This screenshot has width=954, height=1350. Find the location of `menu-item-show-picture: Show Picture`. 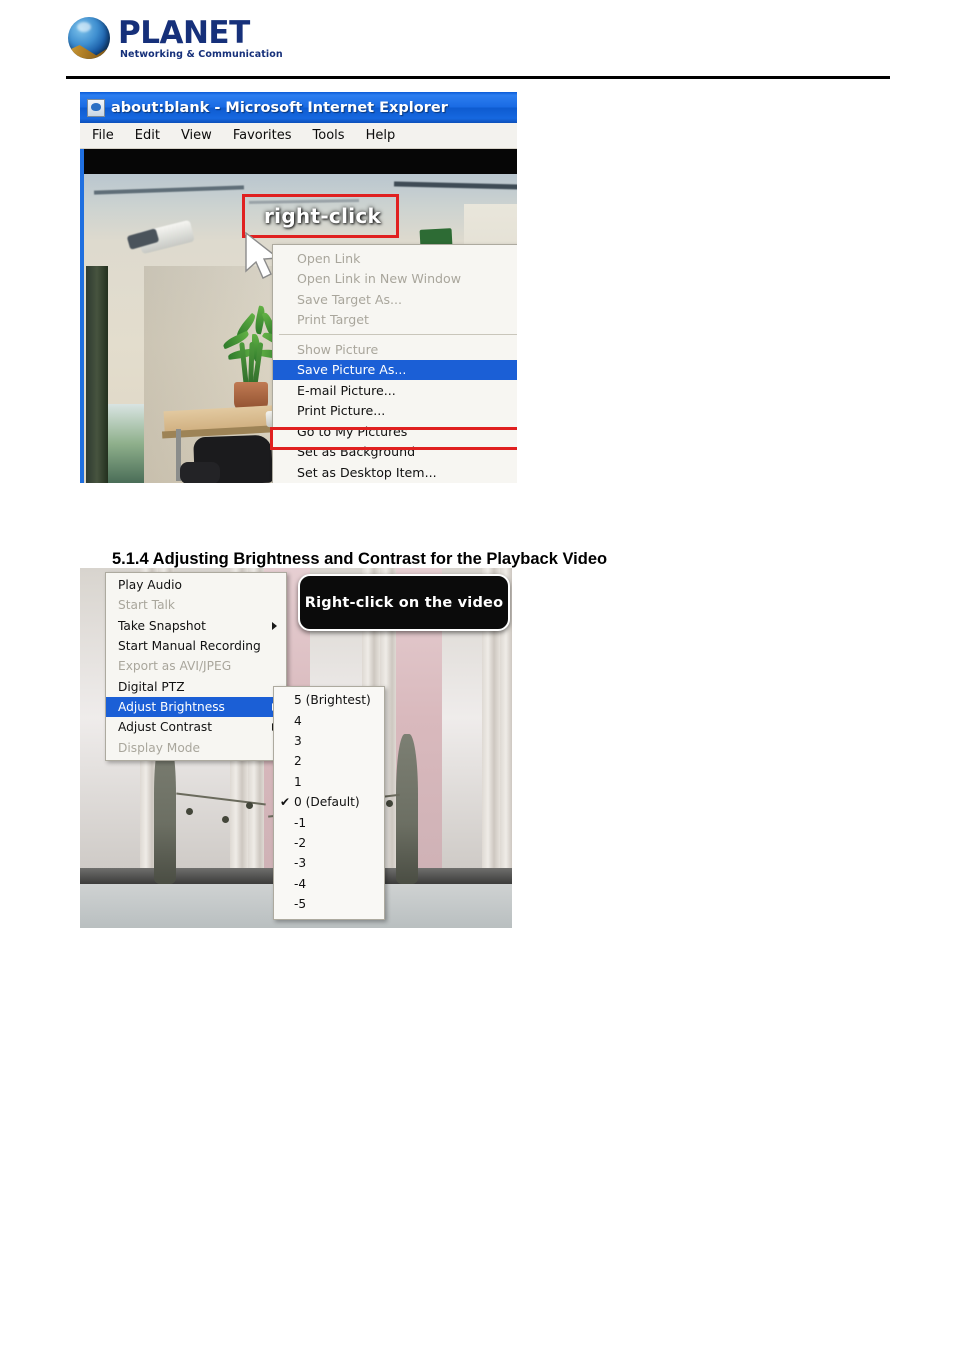

menu-item-show-picture: Show Picture is located at coordinates (395, 349).